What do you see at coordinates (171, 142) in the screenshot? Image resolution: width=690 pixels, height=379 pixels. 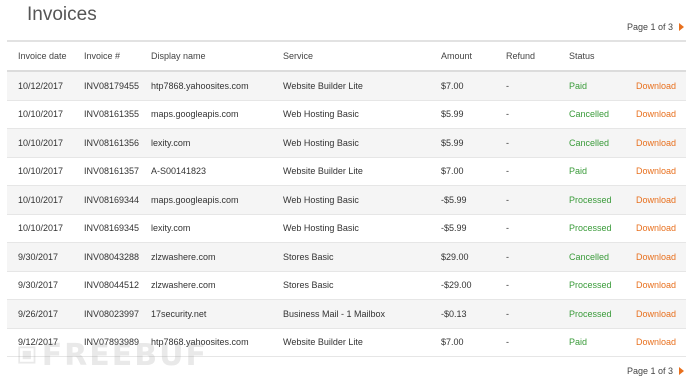 I see `display-name-cell: lexity.com` at bounding box center [171, 142].